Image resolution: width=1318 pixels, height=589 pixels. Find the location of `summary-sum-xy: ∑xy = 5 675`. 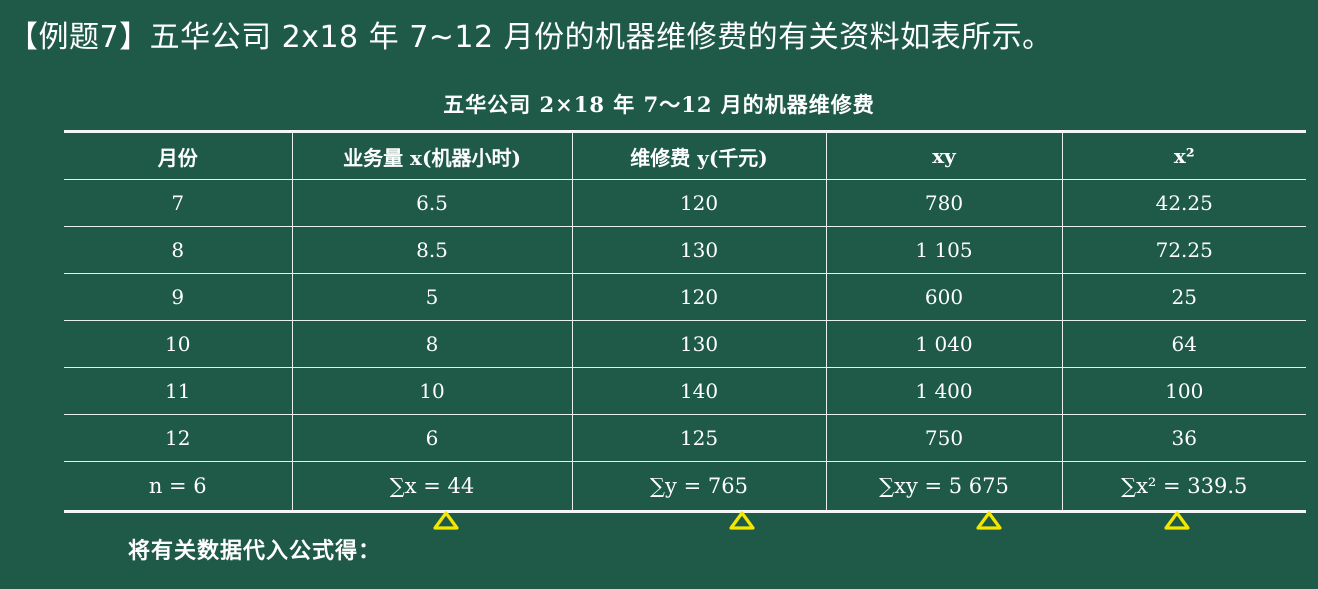

summary-sum-xy: ∑xy = 5 675 is located at coordinates (944, 487).